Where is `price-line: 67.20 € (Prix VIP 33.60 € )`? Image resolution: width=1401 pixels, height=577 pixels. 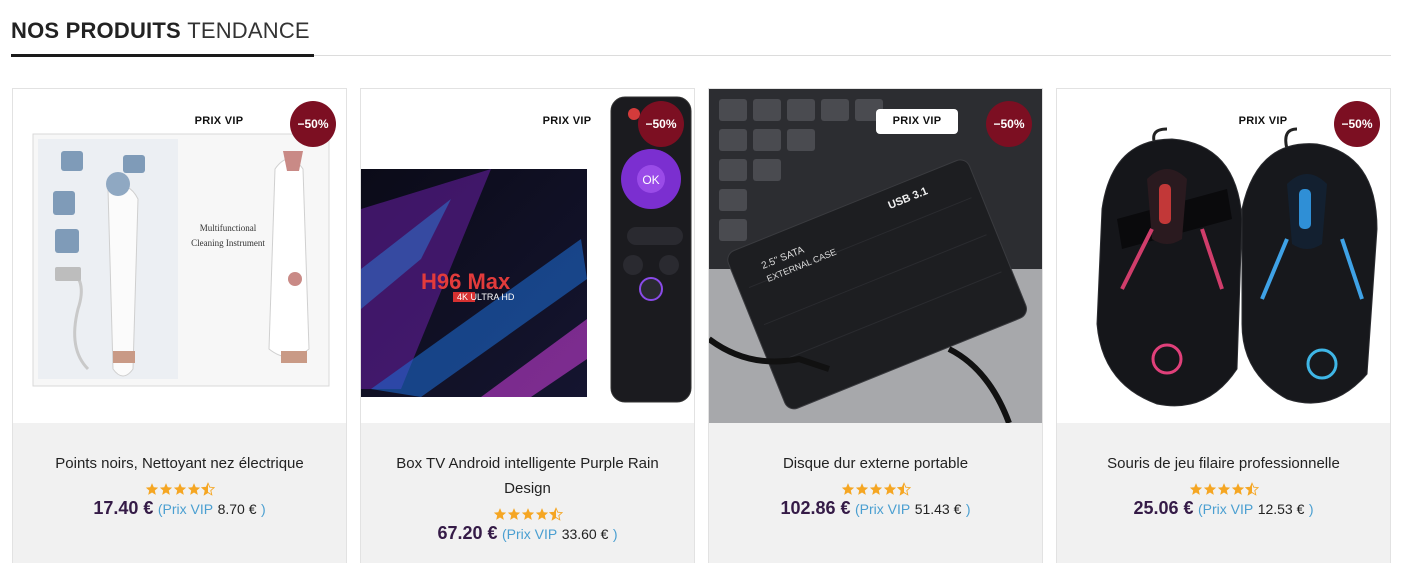
price-line: 67.20 € (Prix VIP 33.60 € ) is located at coordinates (527, 533).